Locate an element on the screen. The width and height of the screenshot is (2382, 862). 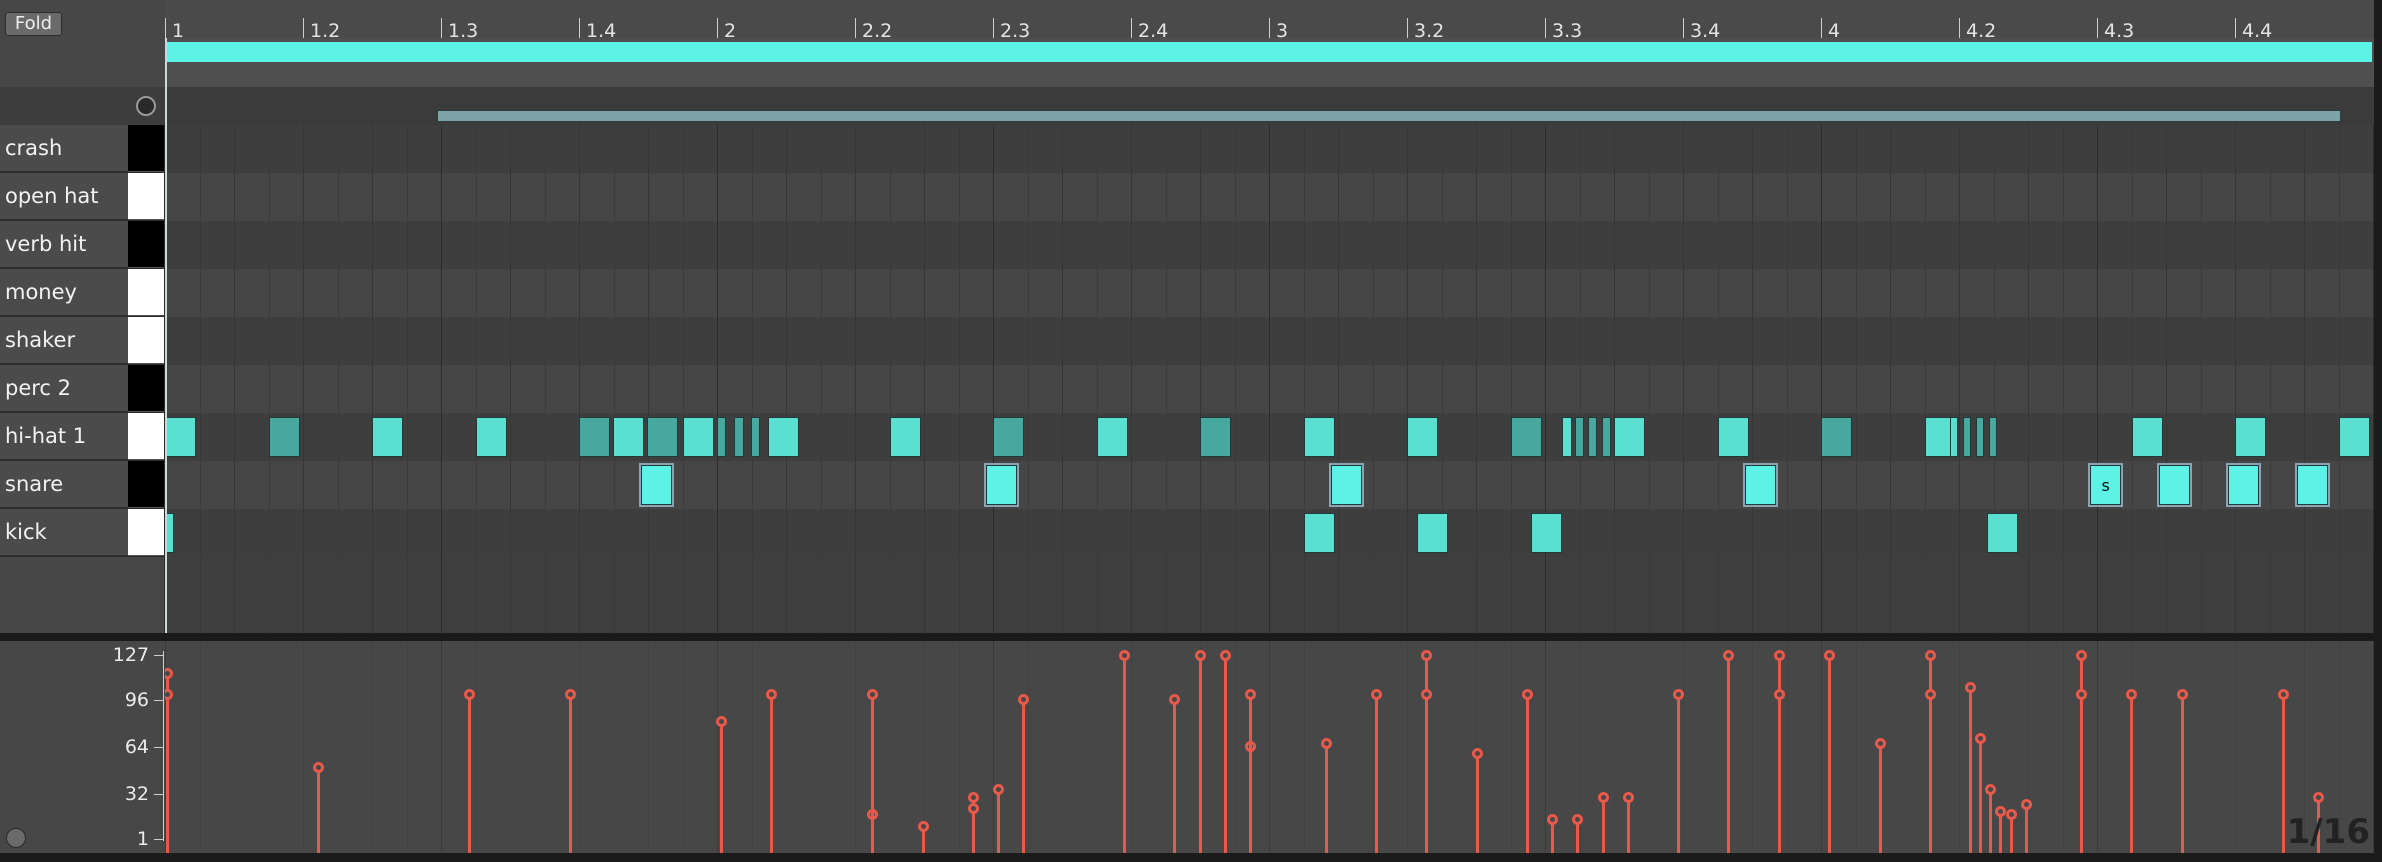
lane-label: perc 2 is located at coordinates (64, 388).